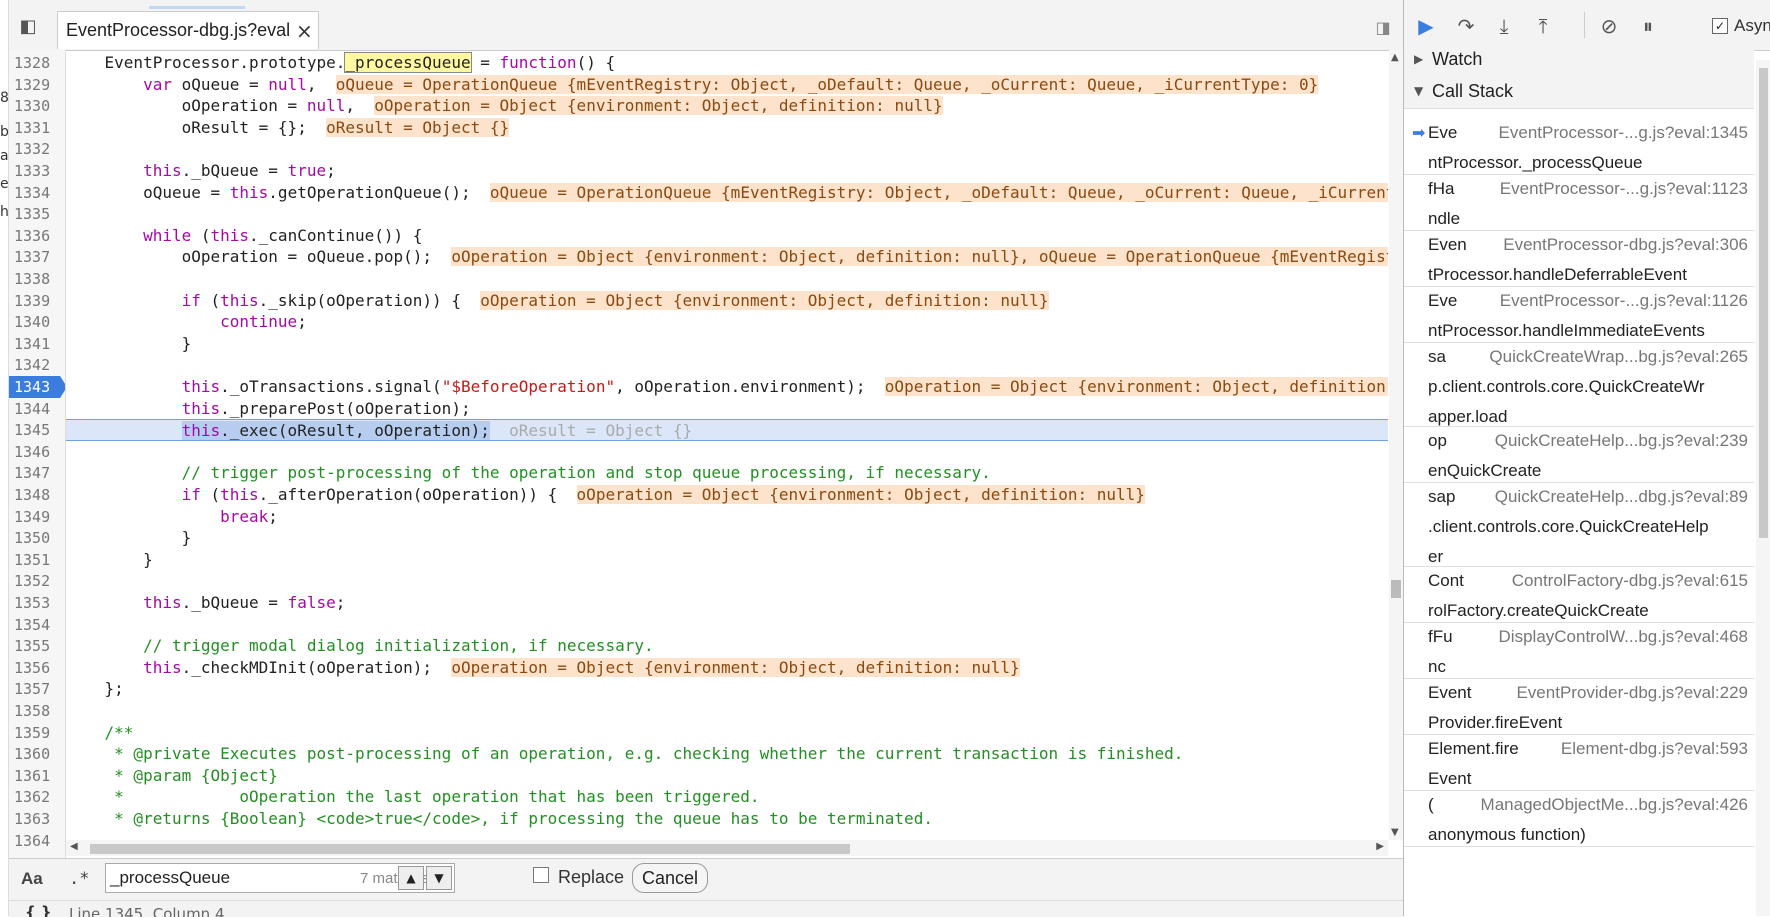 Image resolution: width=1770 pixels, height=917 pixels. I want to click on line-number: 1354, so click(37, 625).